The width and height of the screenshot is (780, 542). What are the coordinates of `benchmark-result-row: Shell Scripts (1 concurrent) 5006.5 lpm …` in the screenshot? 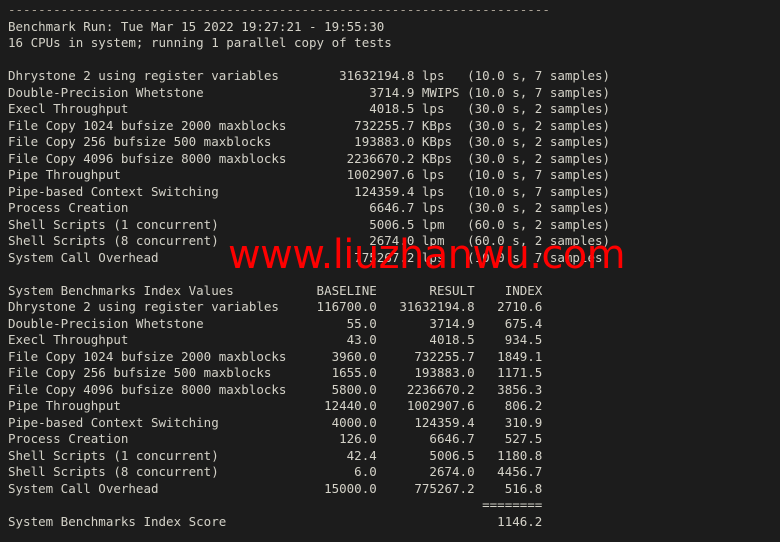 It's located at (309, 224).